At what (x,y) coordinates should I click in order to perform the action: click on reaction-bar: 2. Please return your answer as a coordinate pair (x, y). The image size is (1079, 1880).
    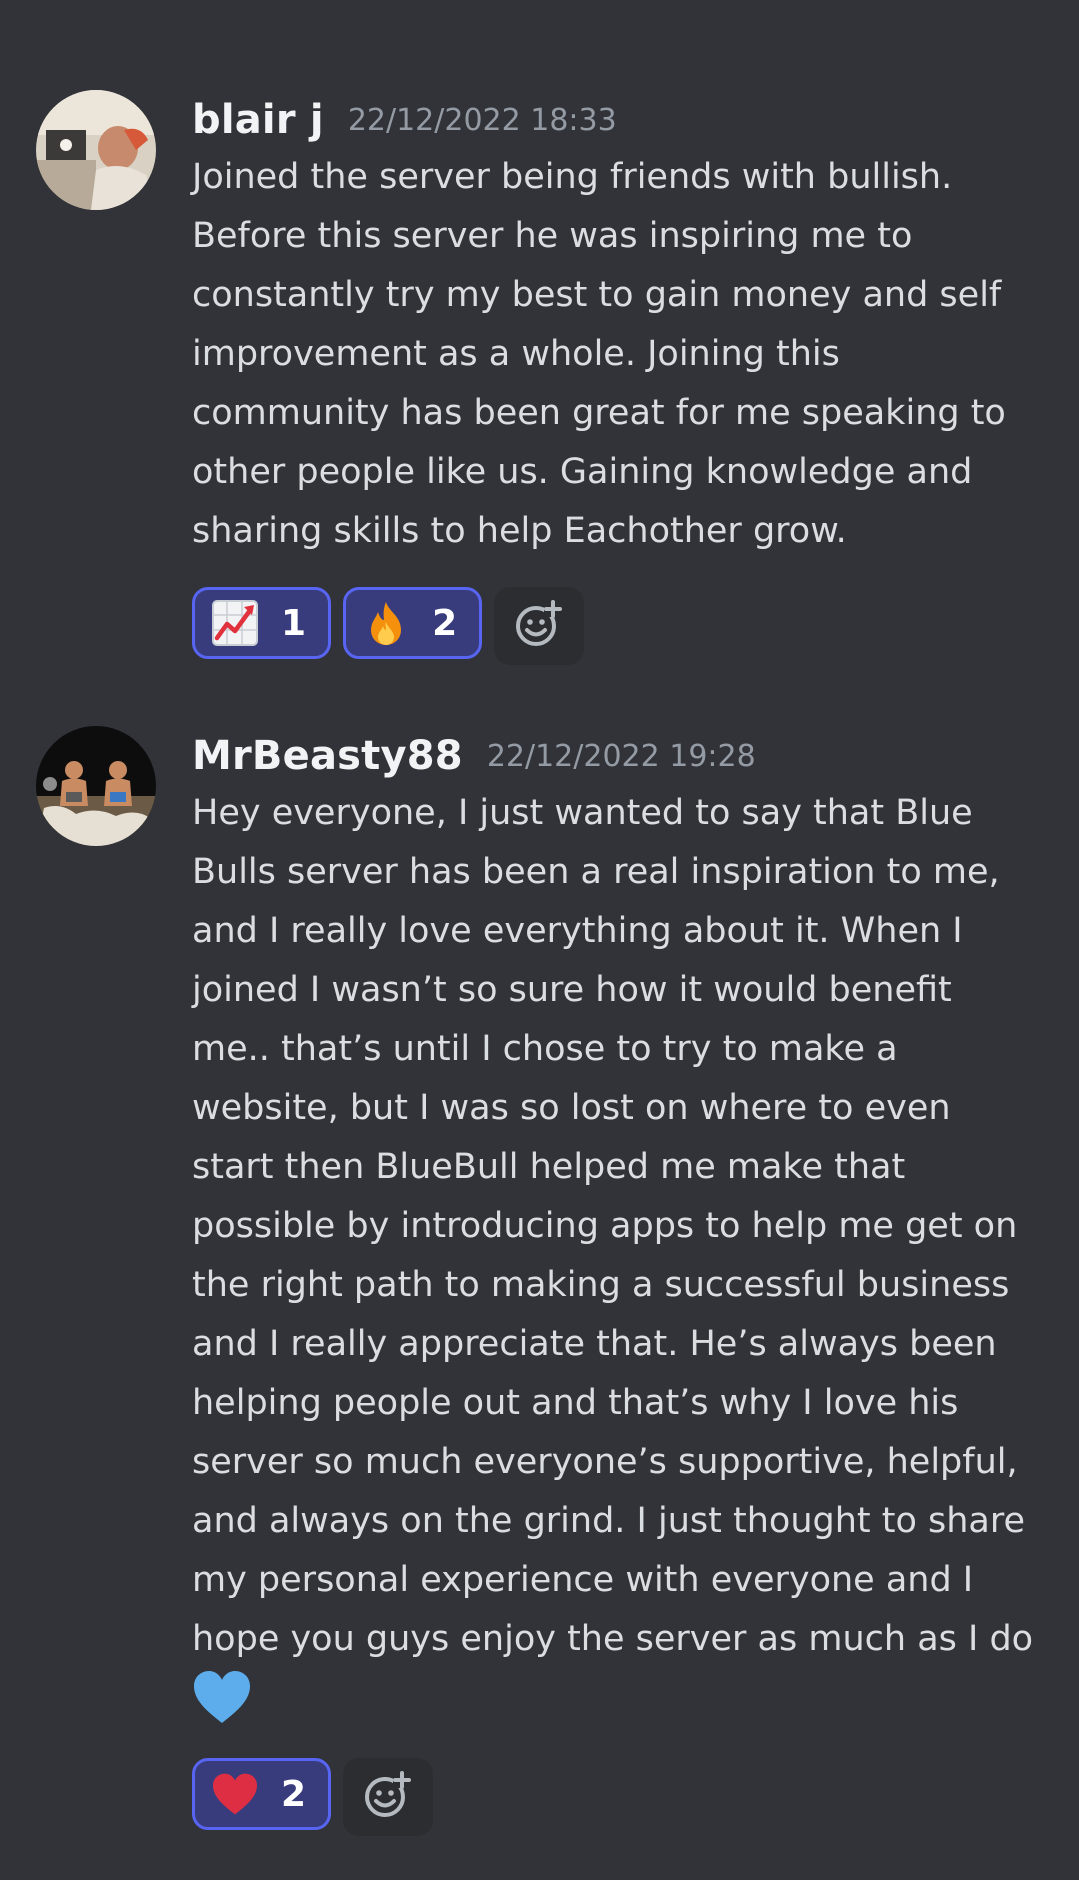
    Looking at the image, I should click on (313, 1797).